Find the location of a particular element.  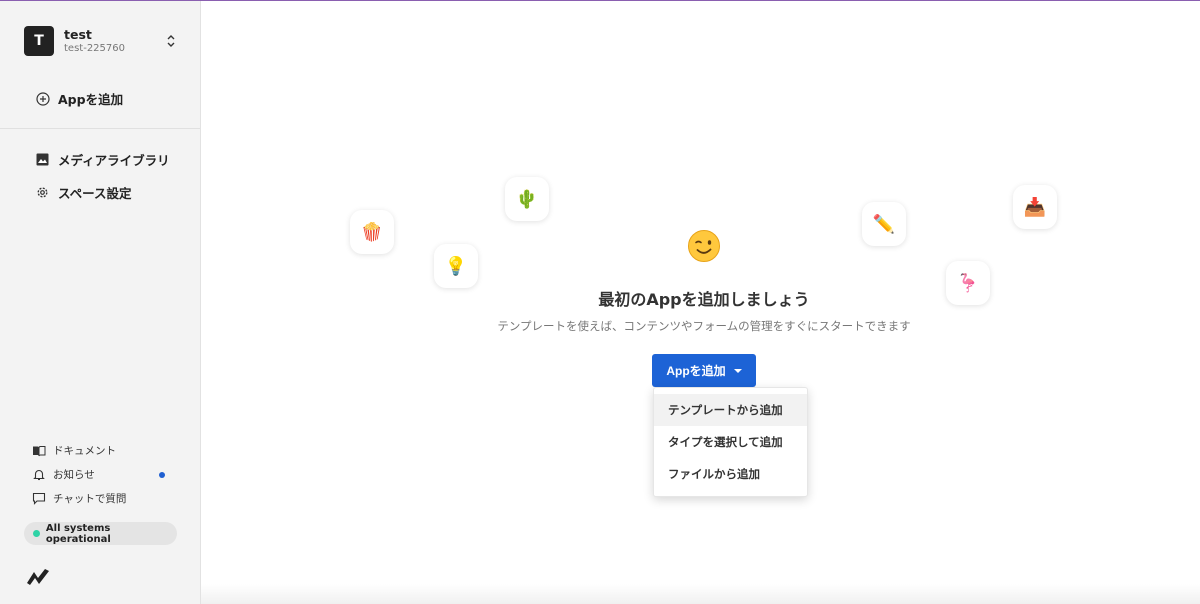

bell-icon is located at coordinates (39, 475).